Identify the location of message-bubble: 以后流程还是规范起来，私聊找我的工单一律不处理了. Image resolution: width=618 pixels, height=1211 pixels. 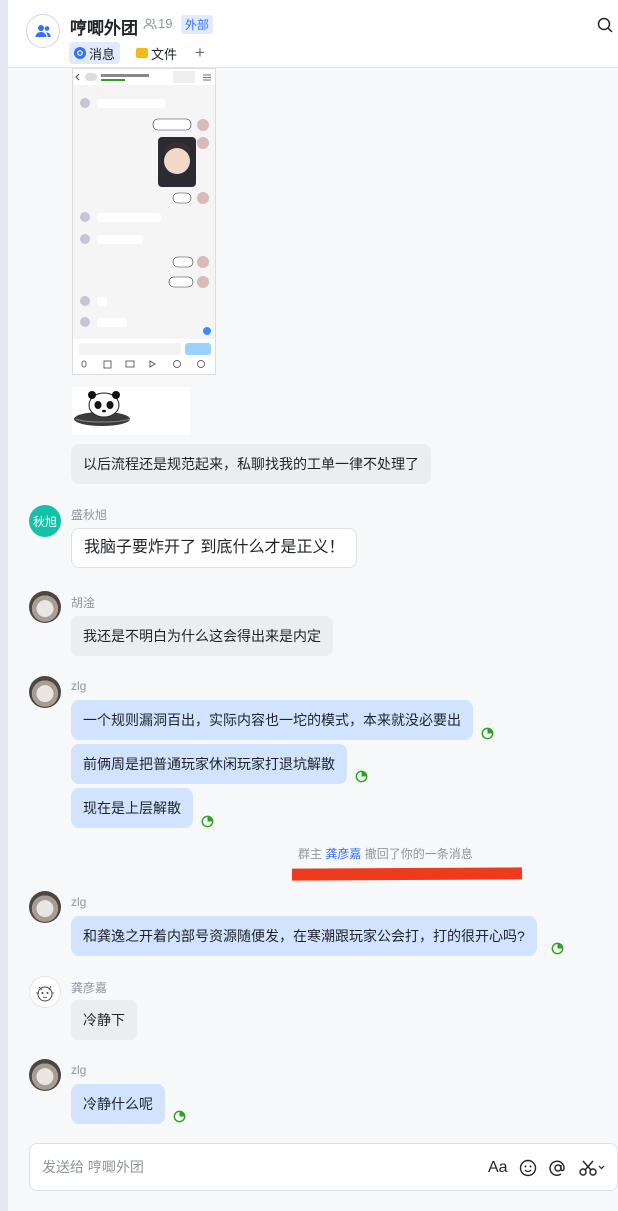
(251, 464).